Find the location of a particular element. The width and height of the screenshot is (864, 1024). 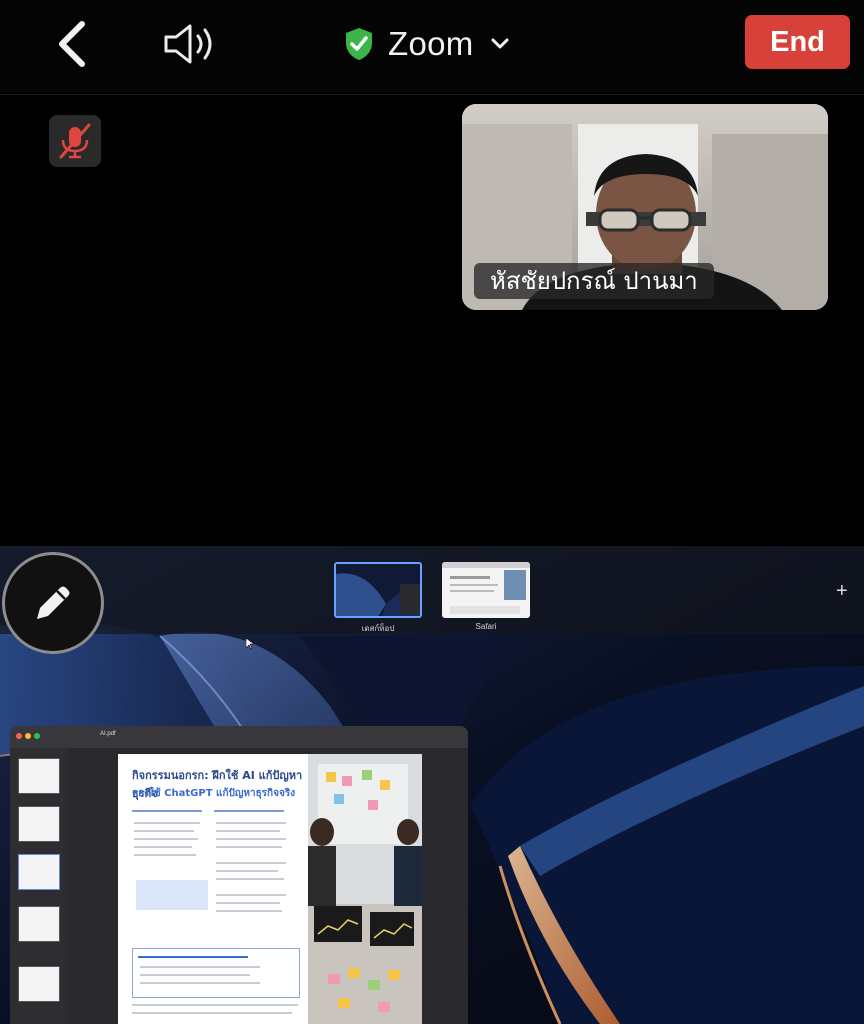

mic-muted-icon is located at coordinates (75, 141).